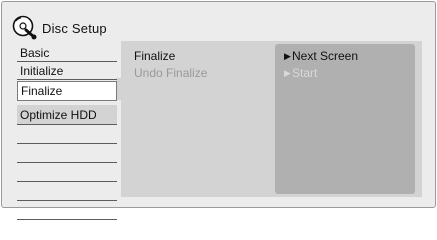 The height and width of the screenshot is (240, 437). I want to click on option-next-screen: ▶Next Screen, so click(321, 56).